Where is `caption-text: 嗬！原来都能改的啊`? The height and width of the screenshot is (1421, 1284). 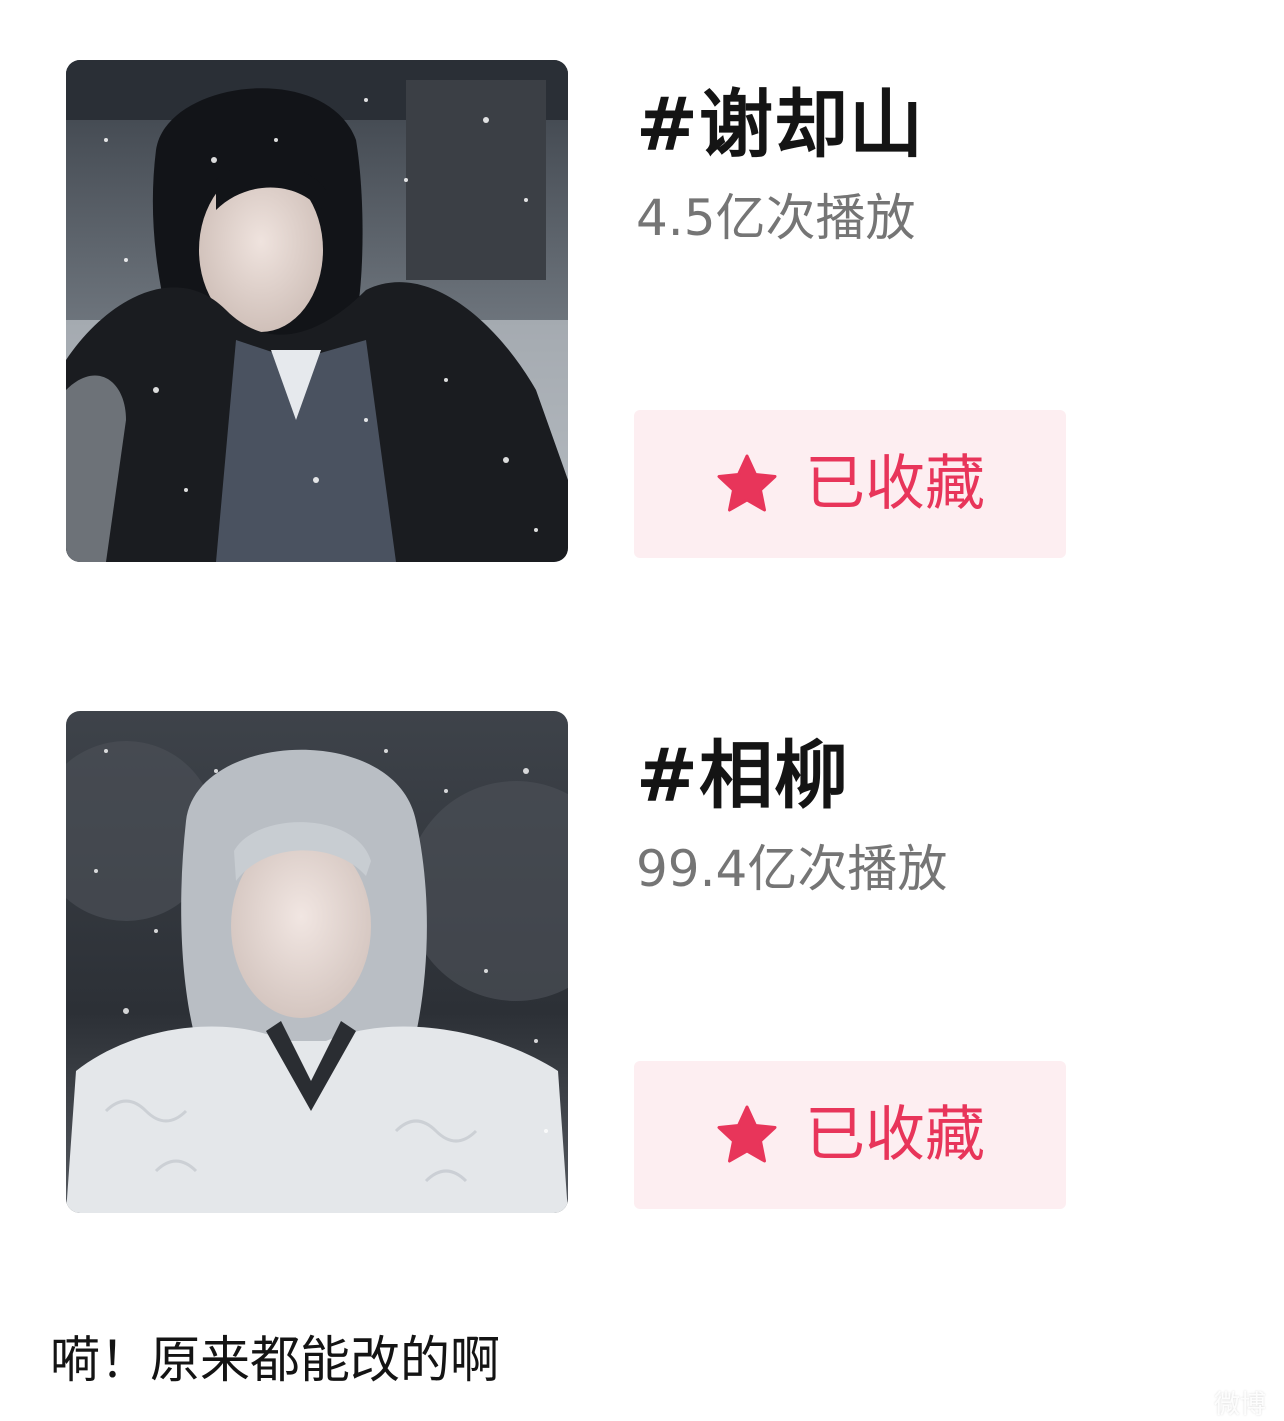 caption-text: 嗬！原来都能改的啊 is located at coordinates (275, 1360).